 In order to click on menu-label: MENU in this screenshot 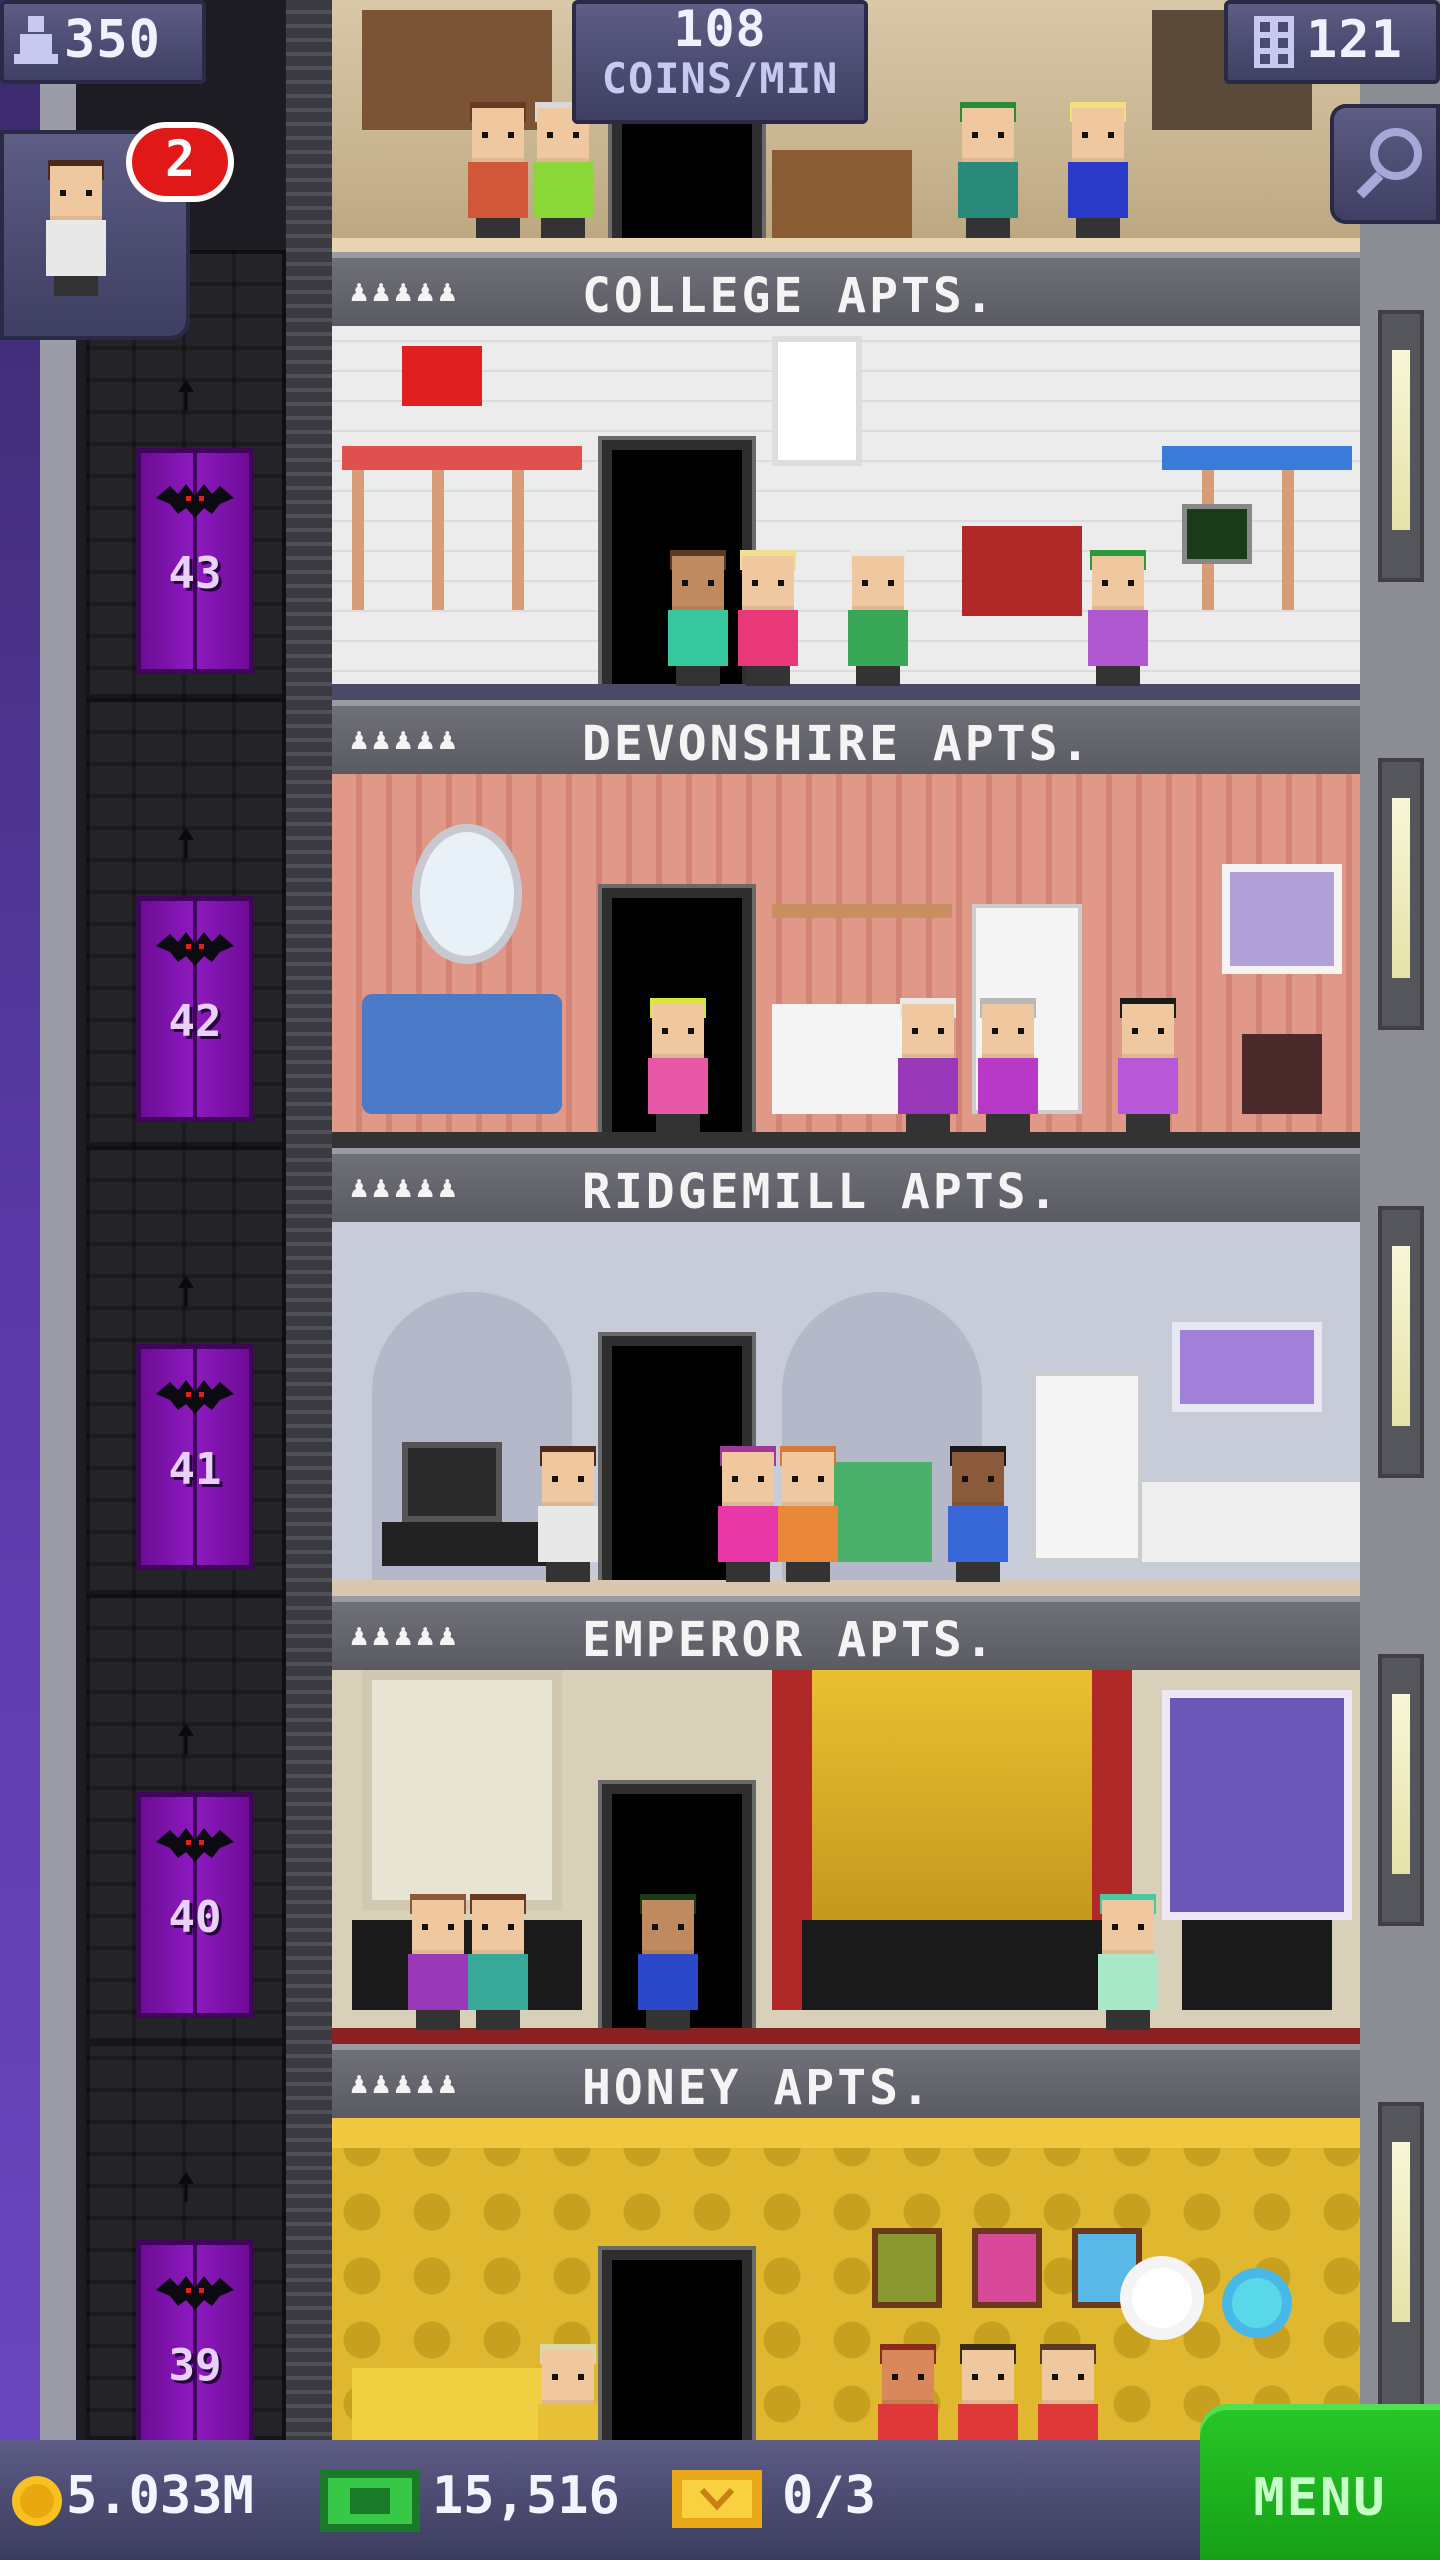, I will do `click(1320, 2498)`.